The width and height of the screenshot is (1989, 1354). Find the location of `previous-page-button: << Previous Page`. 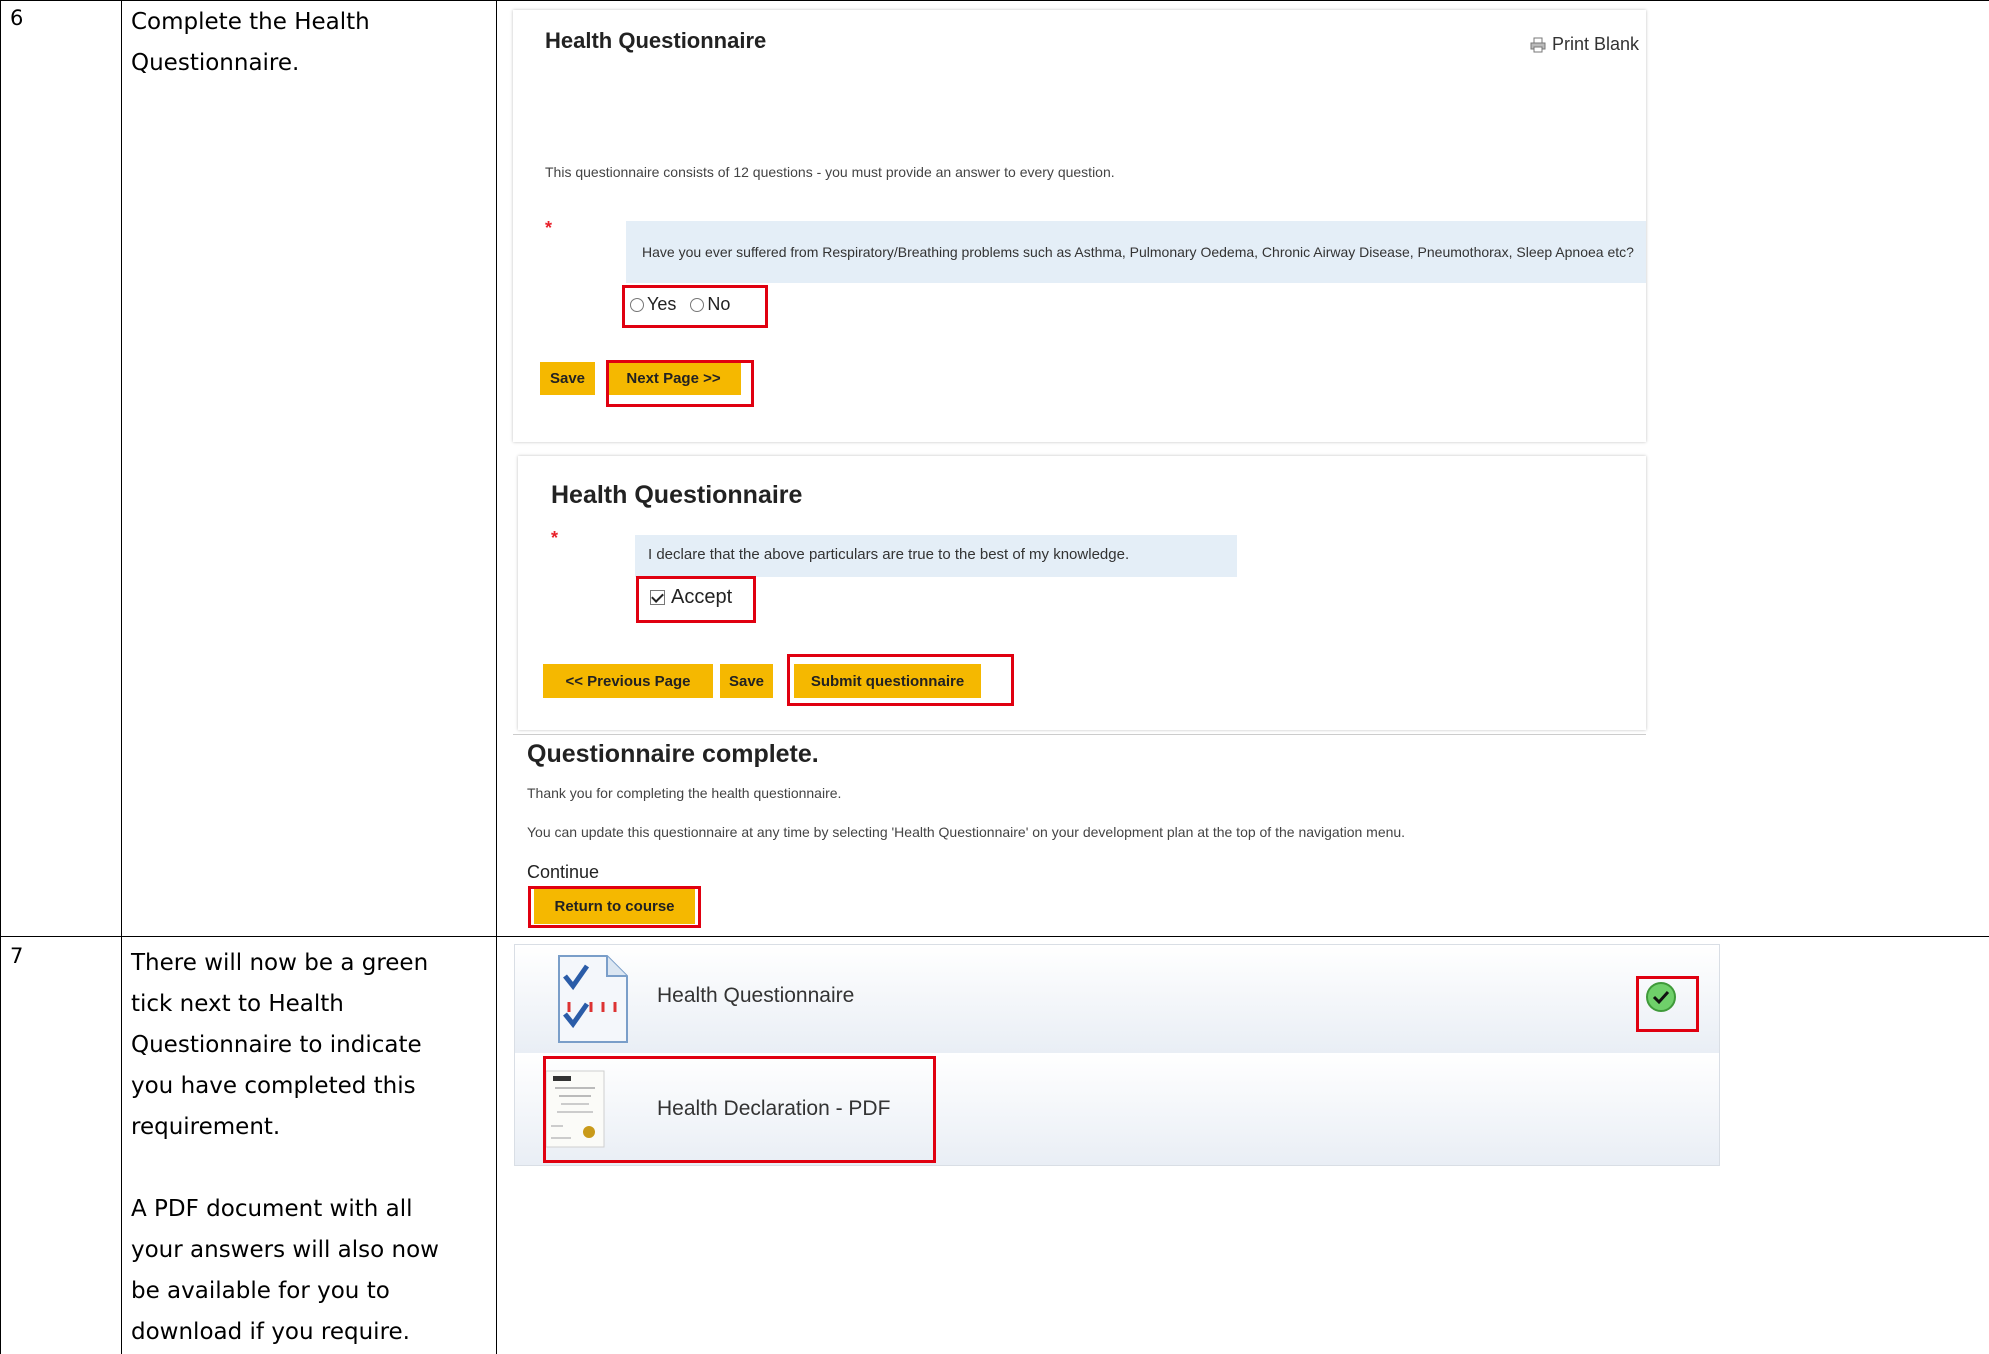

previous-page-button: << Previous Page is located at coordinates (628, 681).